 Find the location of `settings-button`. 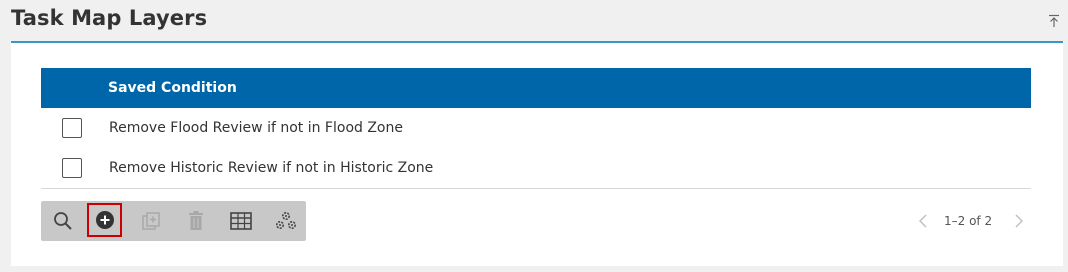

settings-button is located at coordinates (286, 221).